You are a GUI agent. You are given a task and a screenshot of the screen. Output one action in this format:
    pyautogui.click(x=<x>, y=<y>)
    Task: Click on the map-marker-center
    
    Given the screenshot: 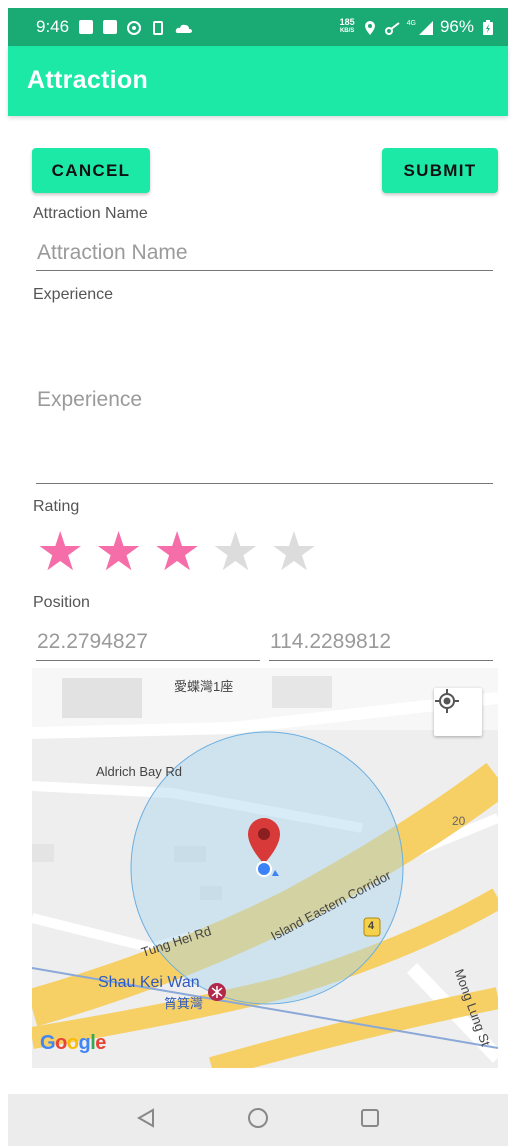 What is the action you would take?
    pyautogui.click(x=264, y=834)
    